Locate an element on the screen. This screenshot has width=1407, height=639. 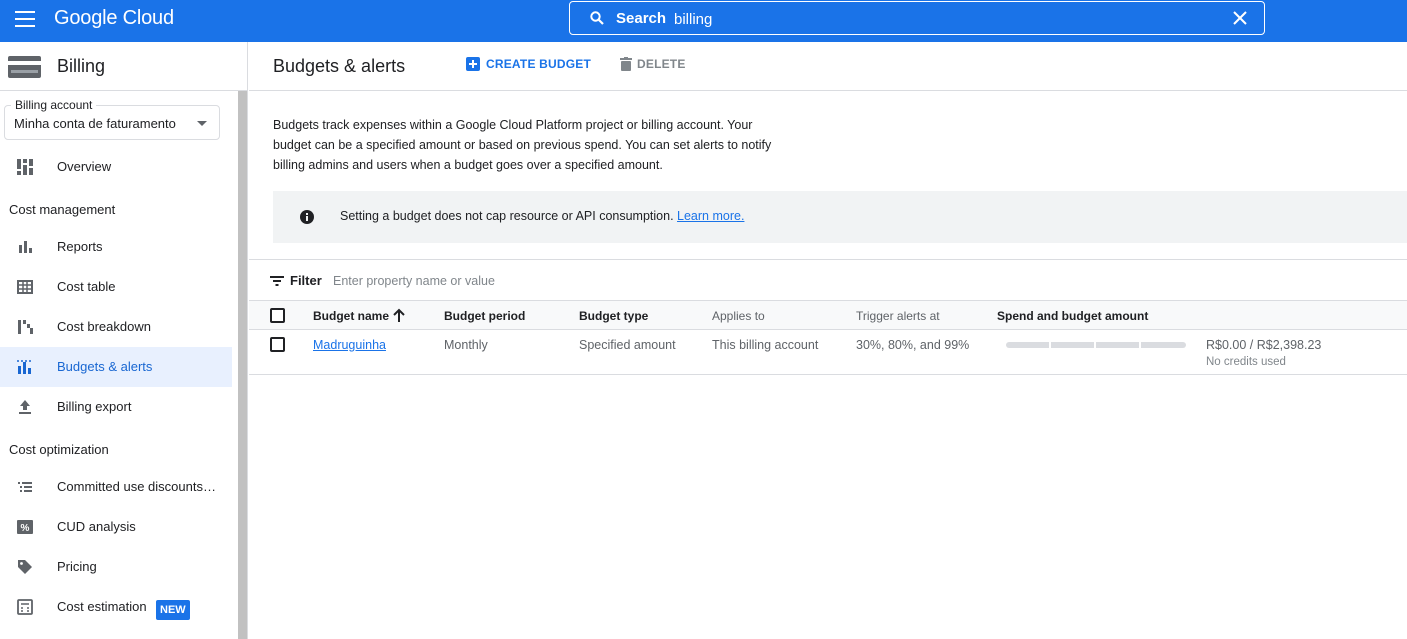
sidebar-item-label: Cost table is located at coordinates (86, 286).